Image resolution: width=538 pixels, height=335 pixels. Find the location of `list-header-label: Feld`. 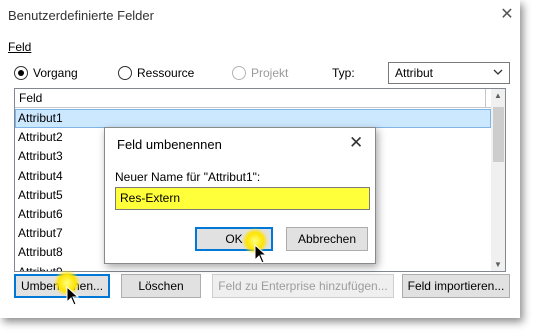

list-header-label: Feld is located at coordinates (31, 98).